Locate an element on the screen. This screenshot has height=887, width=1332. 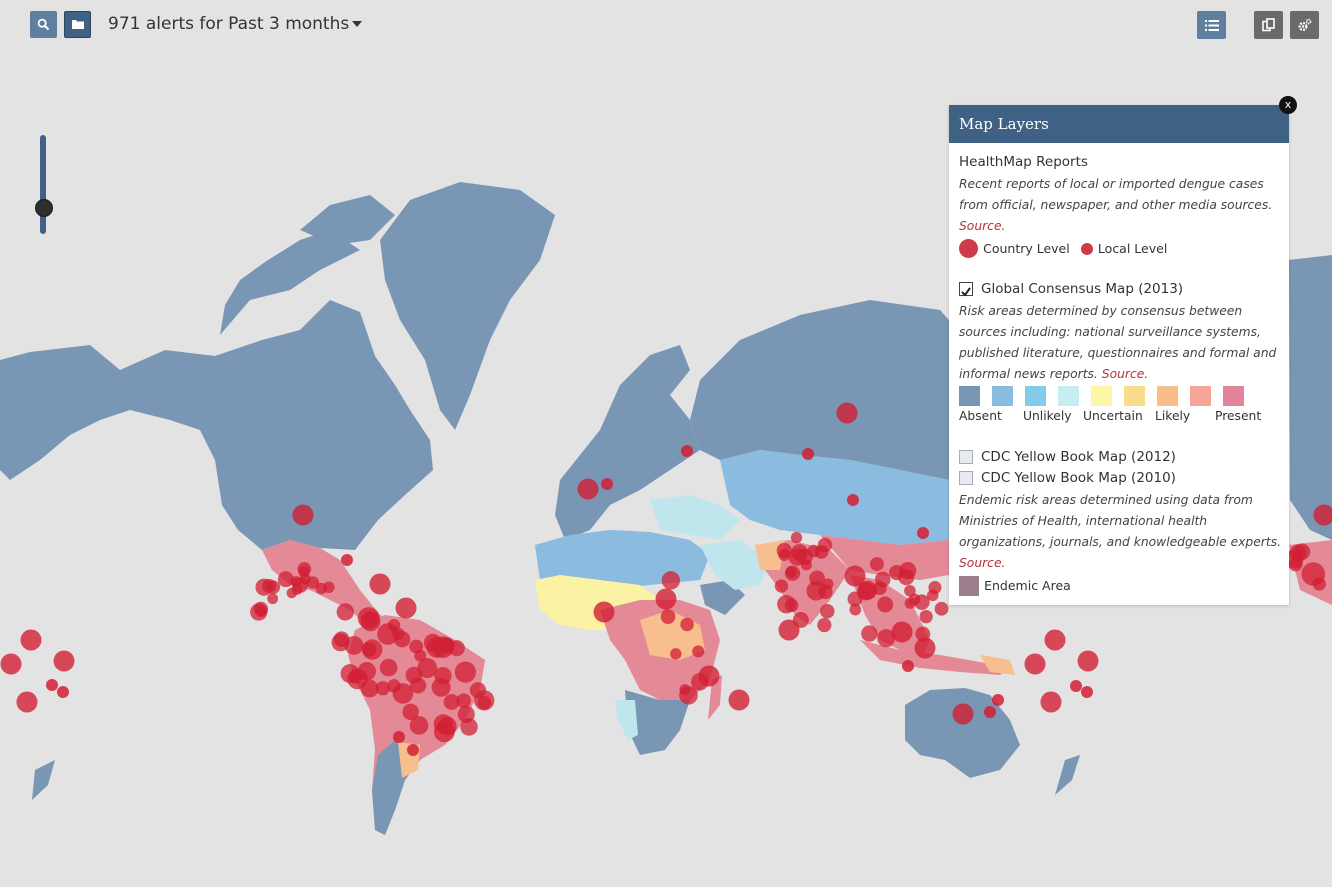
consensus-map-checkbox is located at coordinates (966, 289).